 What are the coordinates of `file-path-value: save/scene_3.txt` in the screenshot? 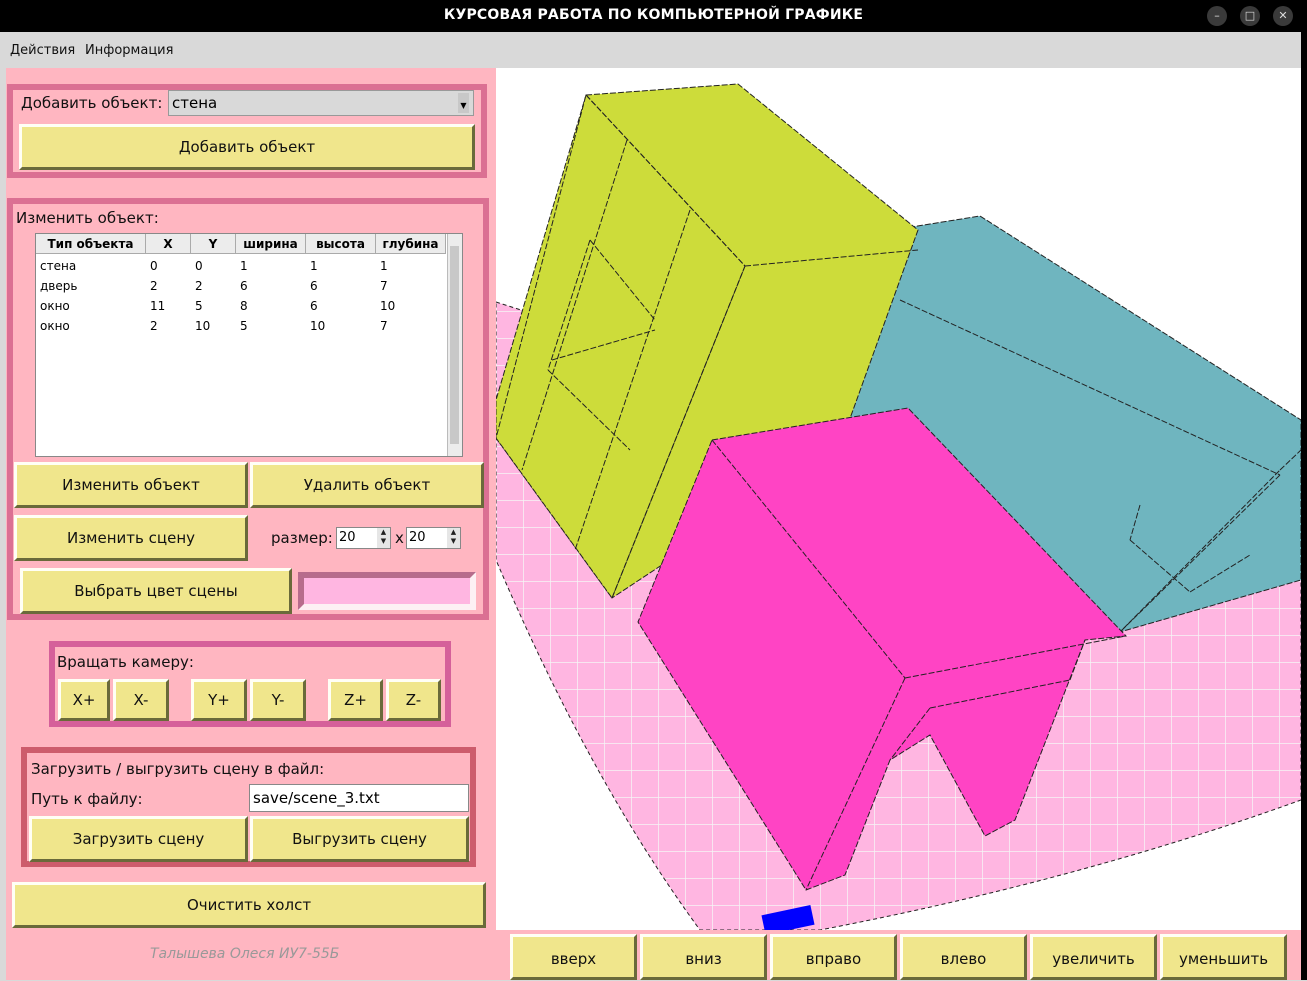 It's located at (316, 798).